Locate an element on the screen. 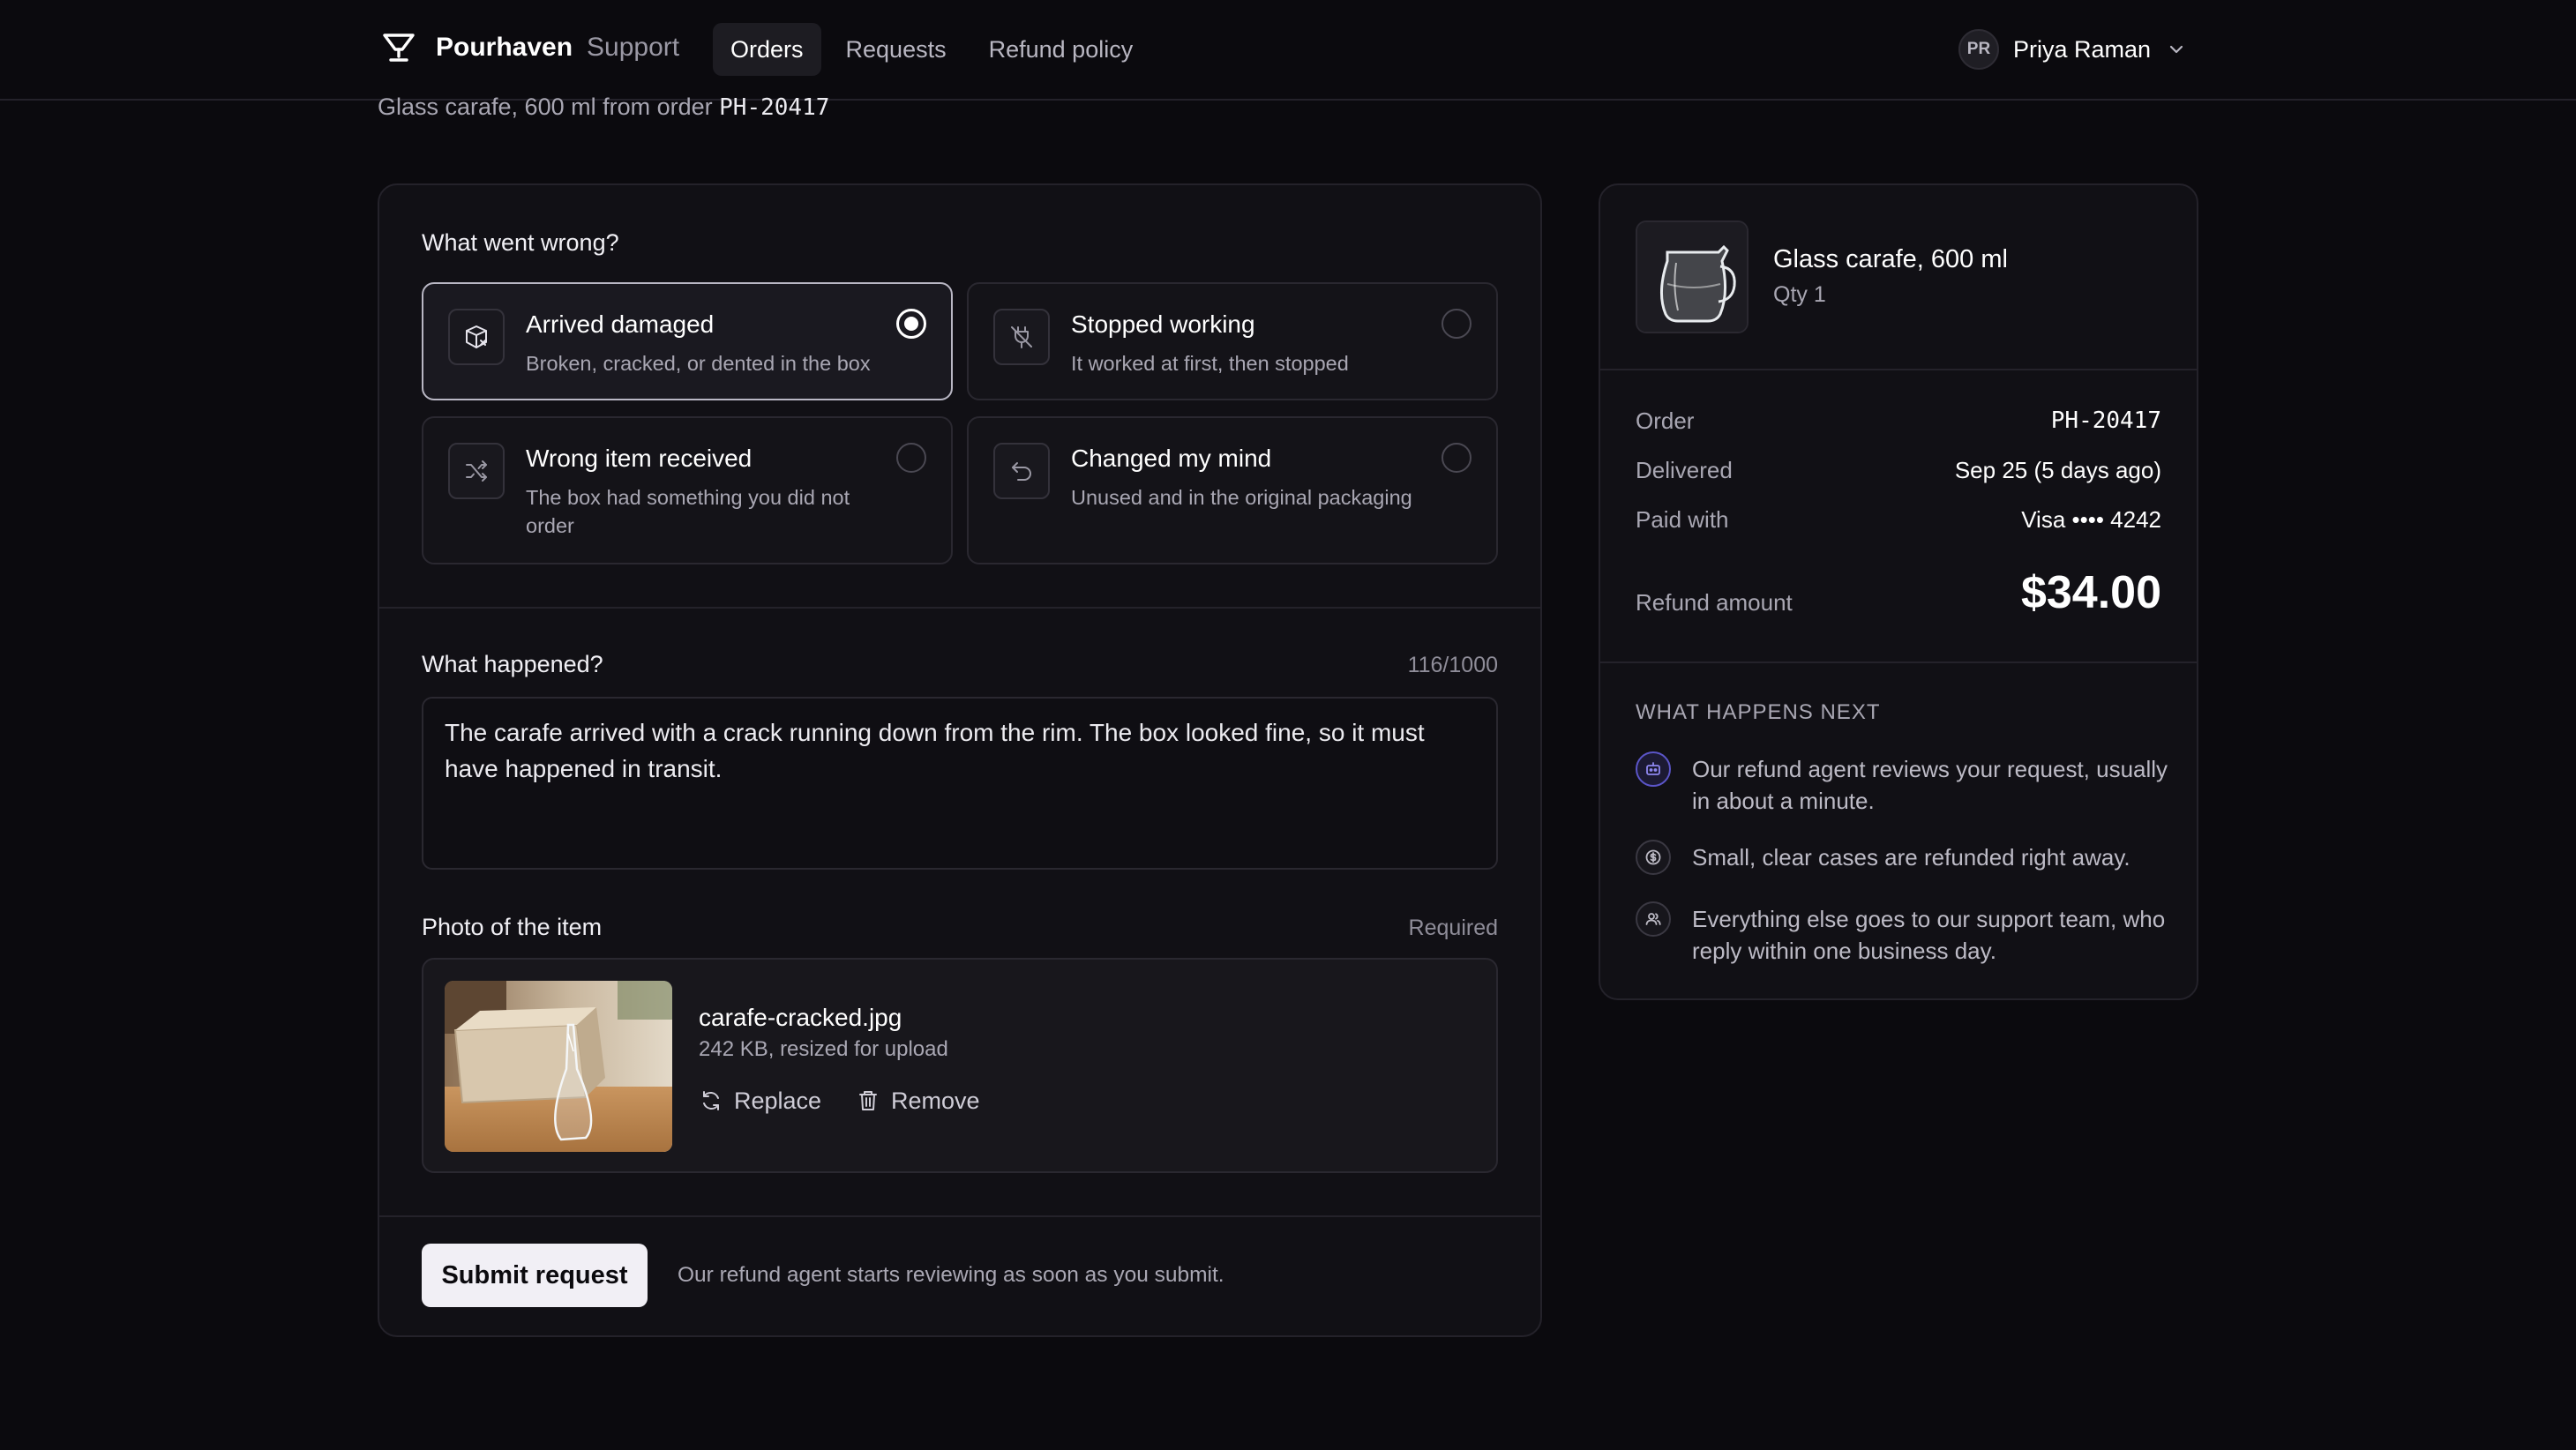  reason-title: Arrived damaged is located at coordinates (621, 324).